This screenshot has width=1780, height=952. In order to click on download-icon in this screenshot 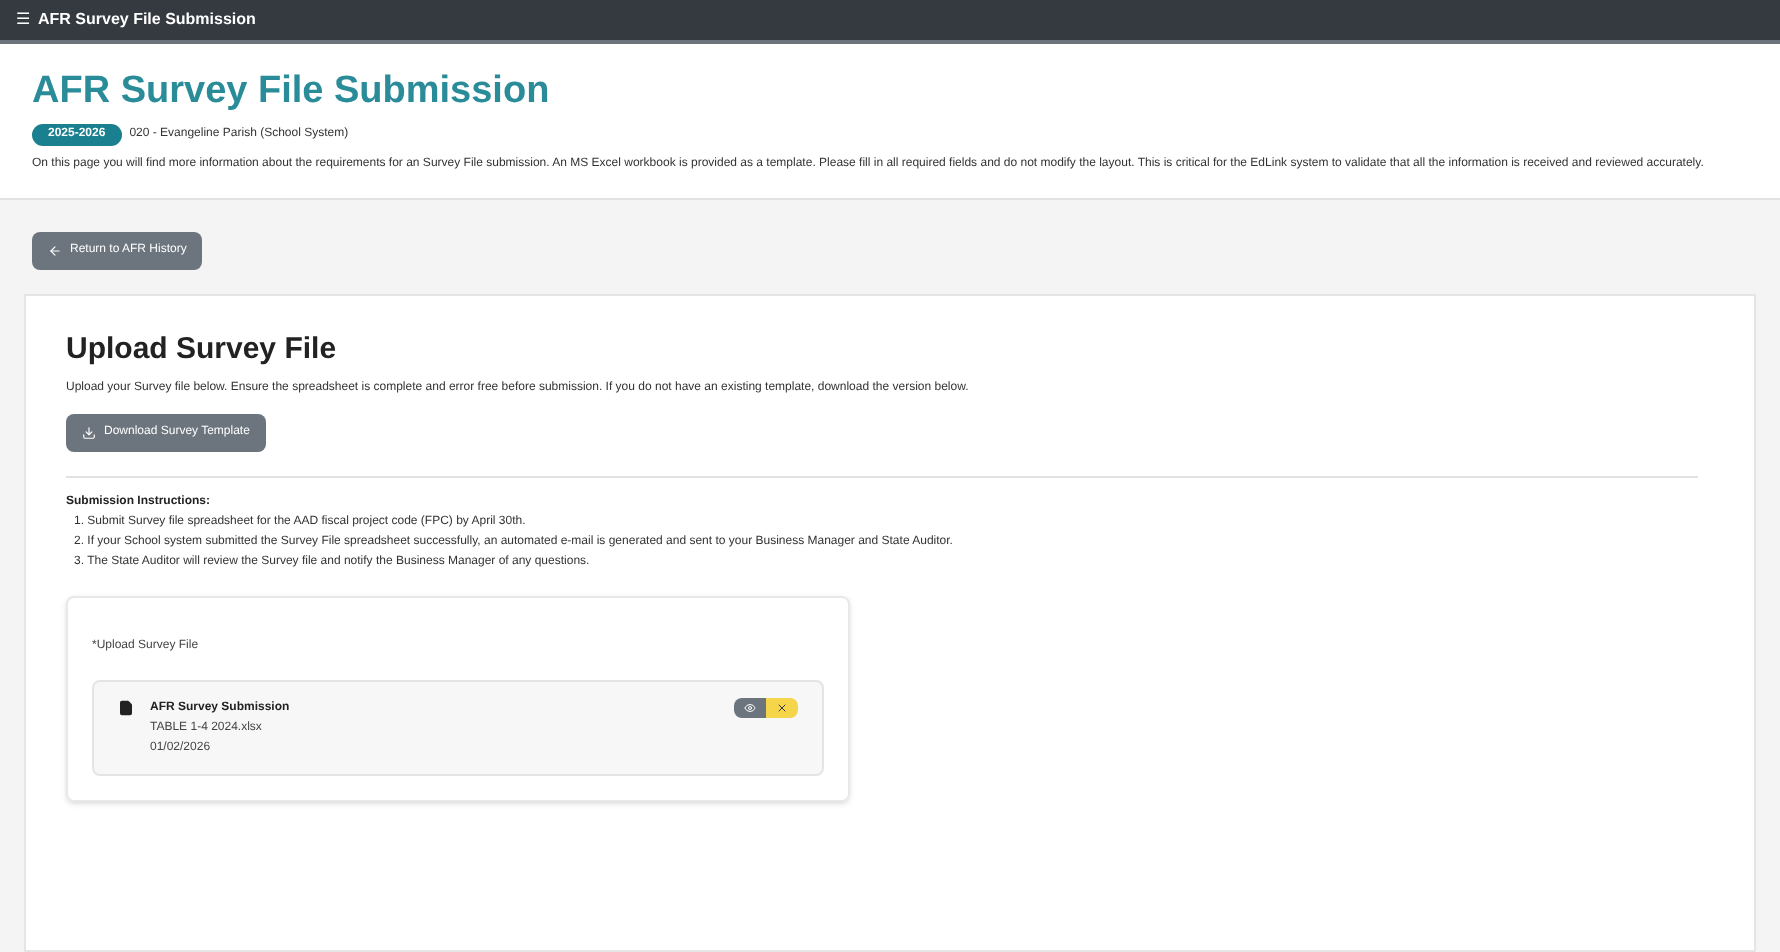, I will do `click(89, 433)`.